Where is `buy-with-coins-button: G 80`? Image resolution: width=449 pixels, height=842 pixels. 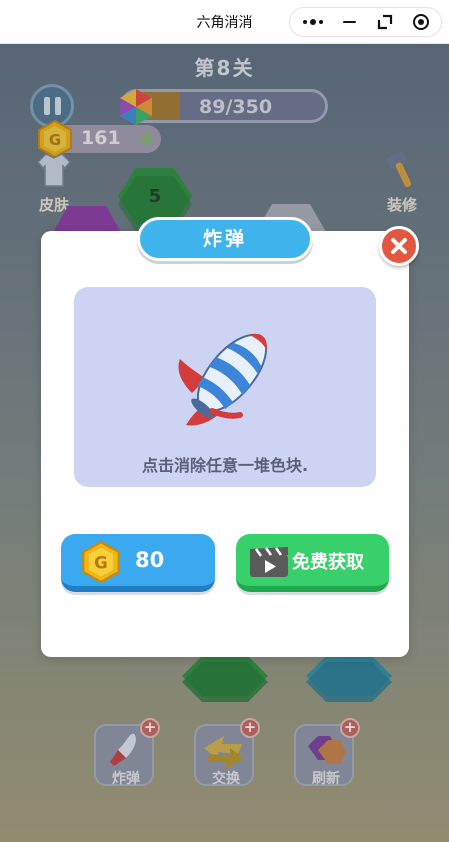 buy-with-coins-button: G 80 is located at coordinates (138, 563).